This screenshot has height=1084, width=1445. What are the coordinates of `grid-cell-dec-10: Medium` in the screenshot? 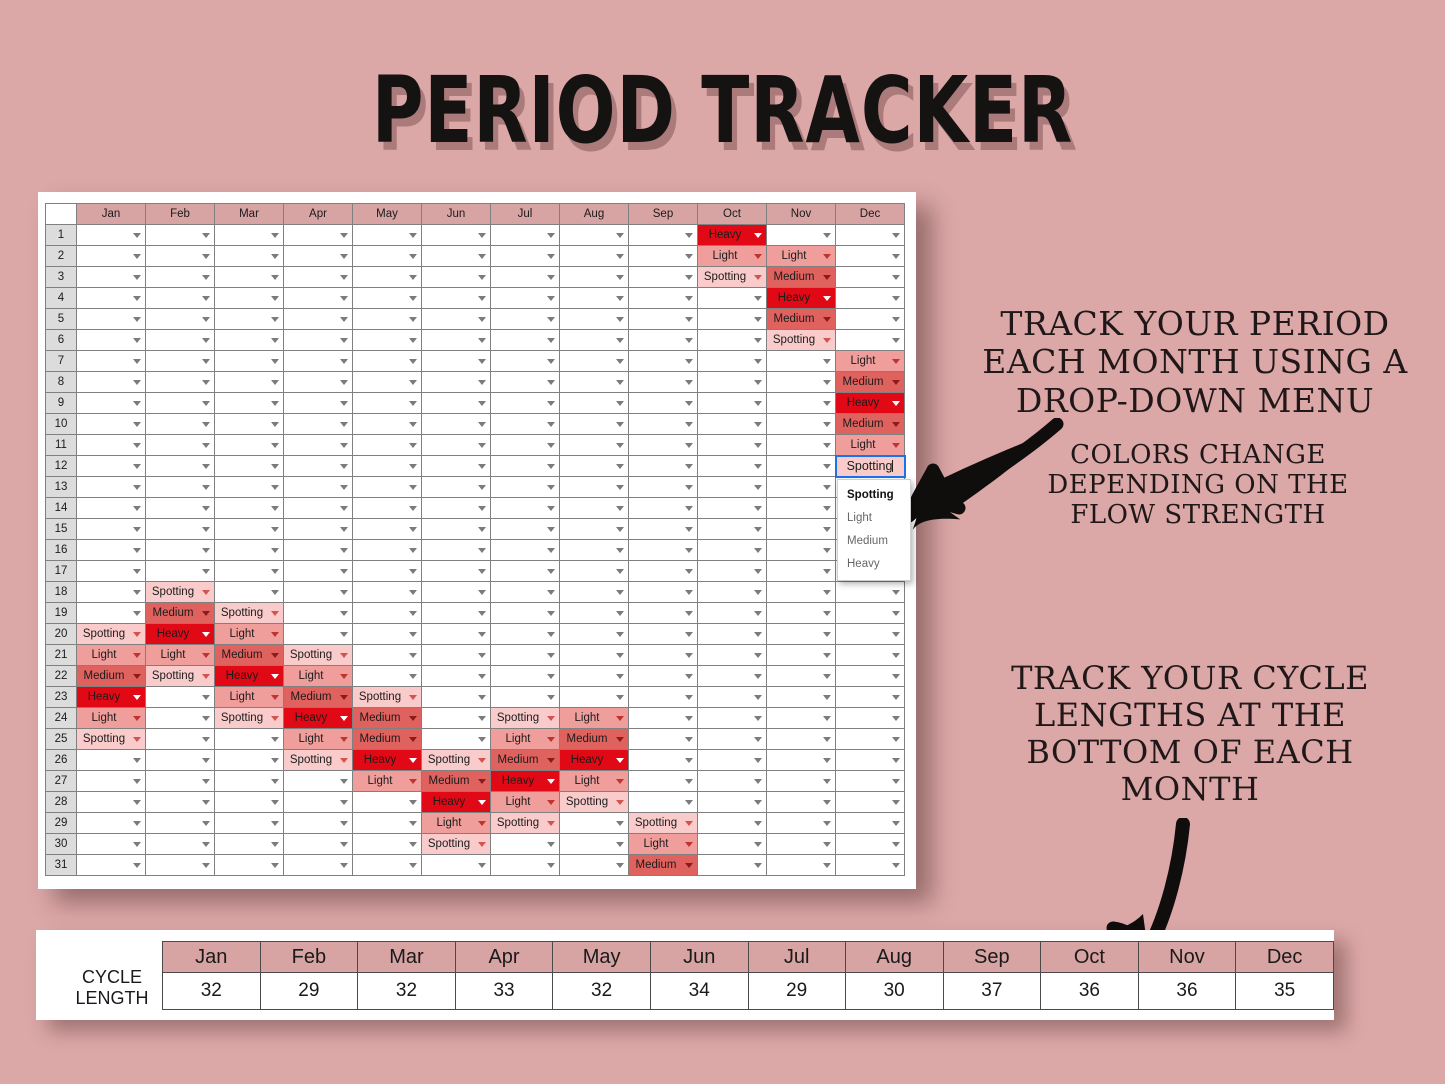 It's located at (870, 424).